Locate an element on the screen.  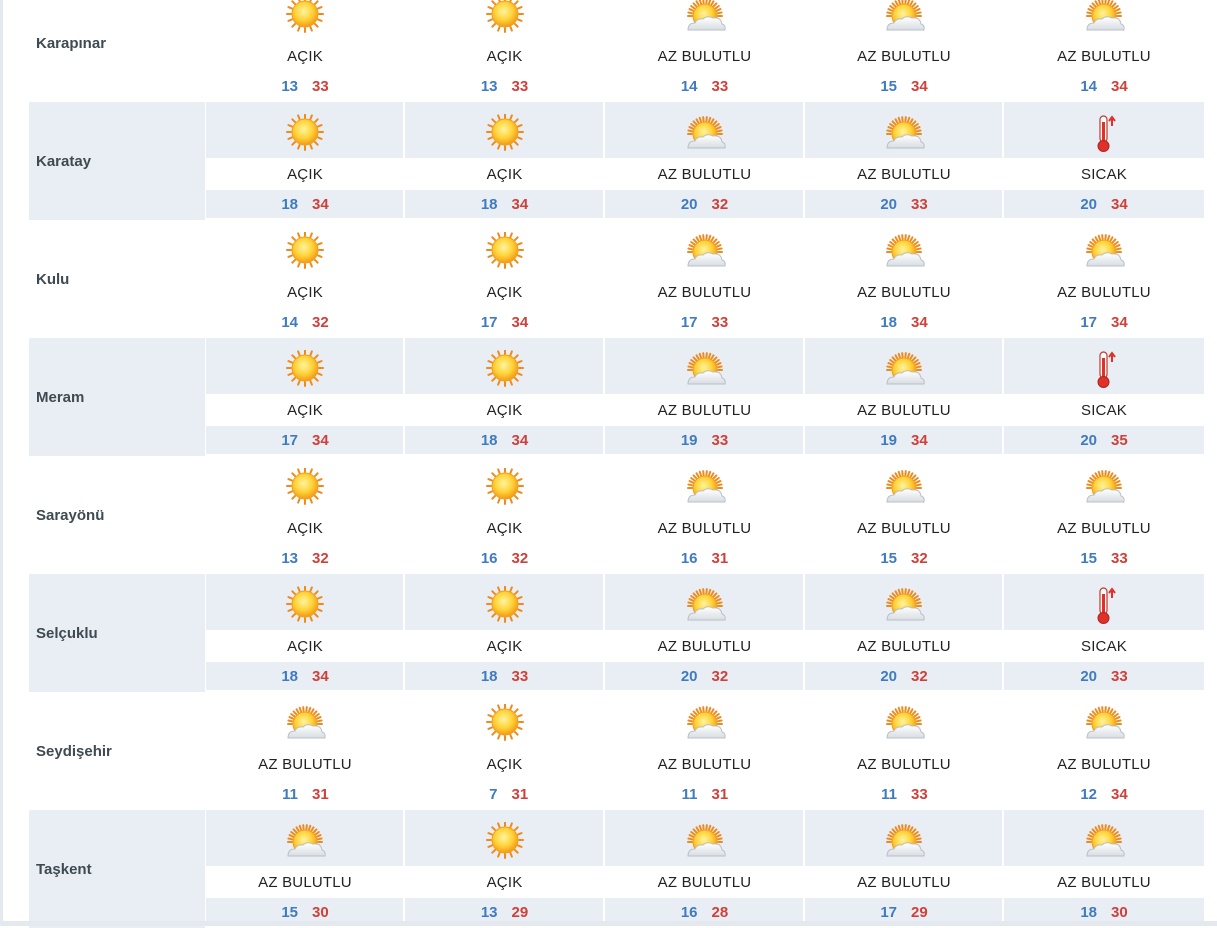
max-temperature: 30 is located at coordinates (324, 912).